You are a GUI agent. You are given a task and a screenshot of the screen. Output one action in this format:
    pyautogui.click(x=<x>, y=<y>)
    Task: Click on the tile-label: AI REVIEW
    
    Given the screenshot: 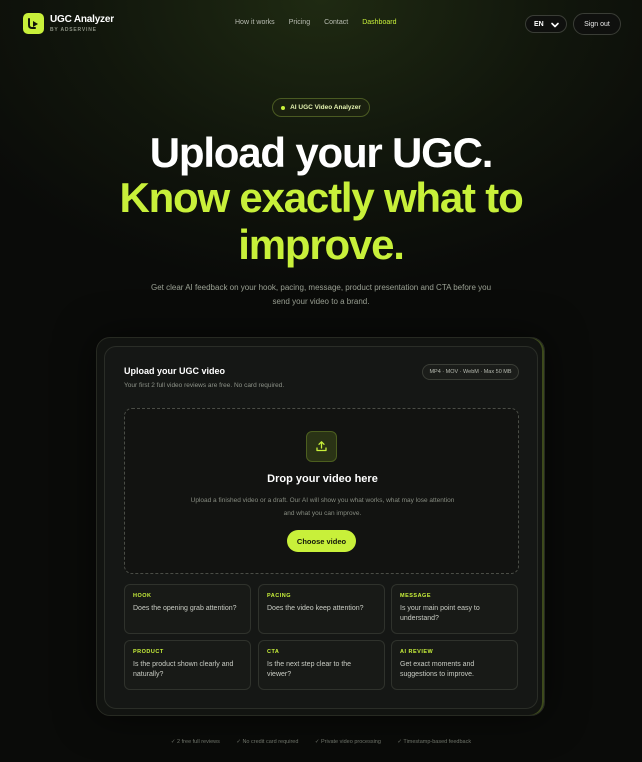 What is the action you would take?
    pyautogui.click(x=417, y=652)
    